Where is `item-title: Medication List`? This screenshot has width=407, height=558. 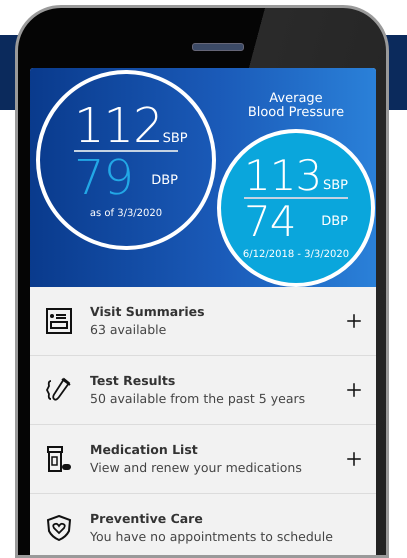
item-title: Medication List is located at coordinates (144, 450).